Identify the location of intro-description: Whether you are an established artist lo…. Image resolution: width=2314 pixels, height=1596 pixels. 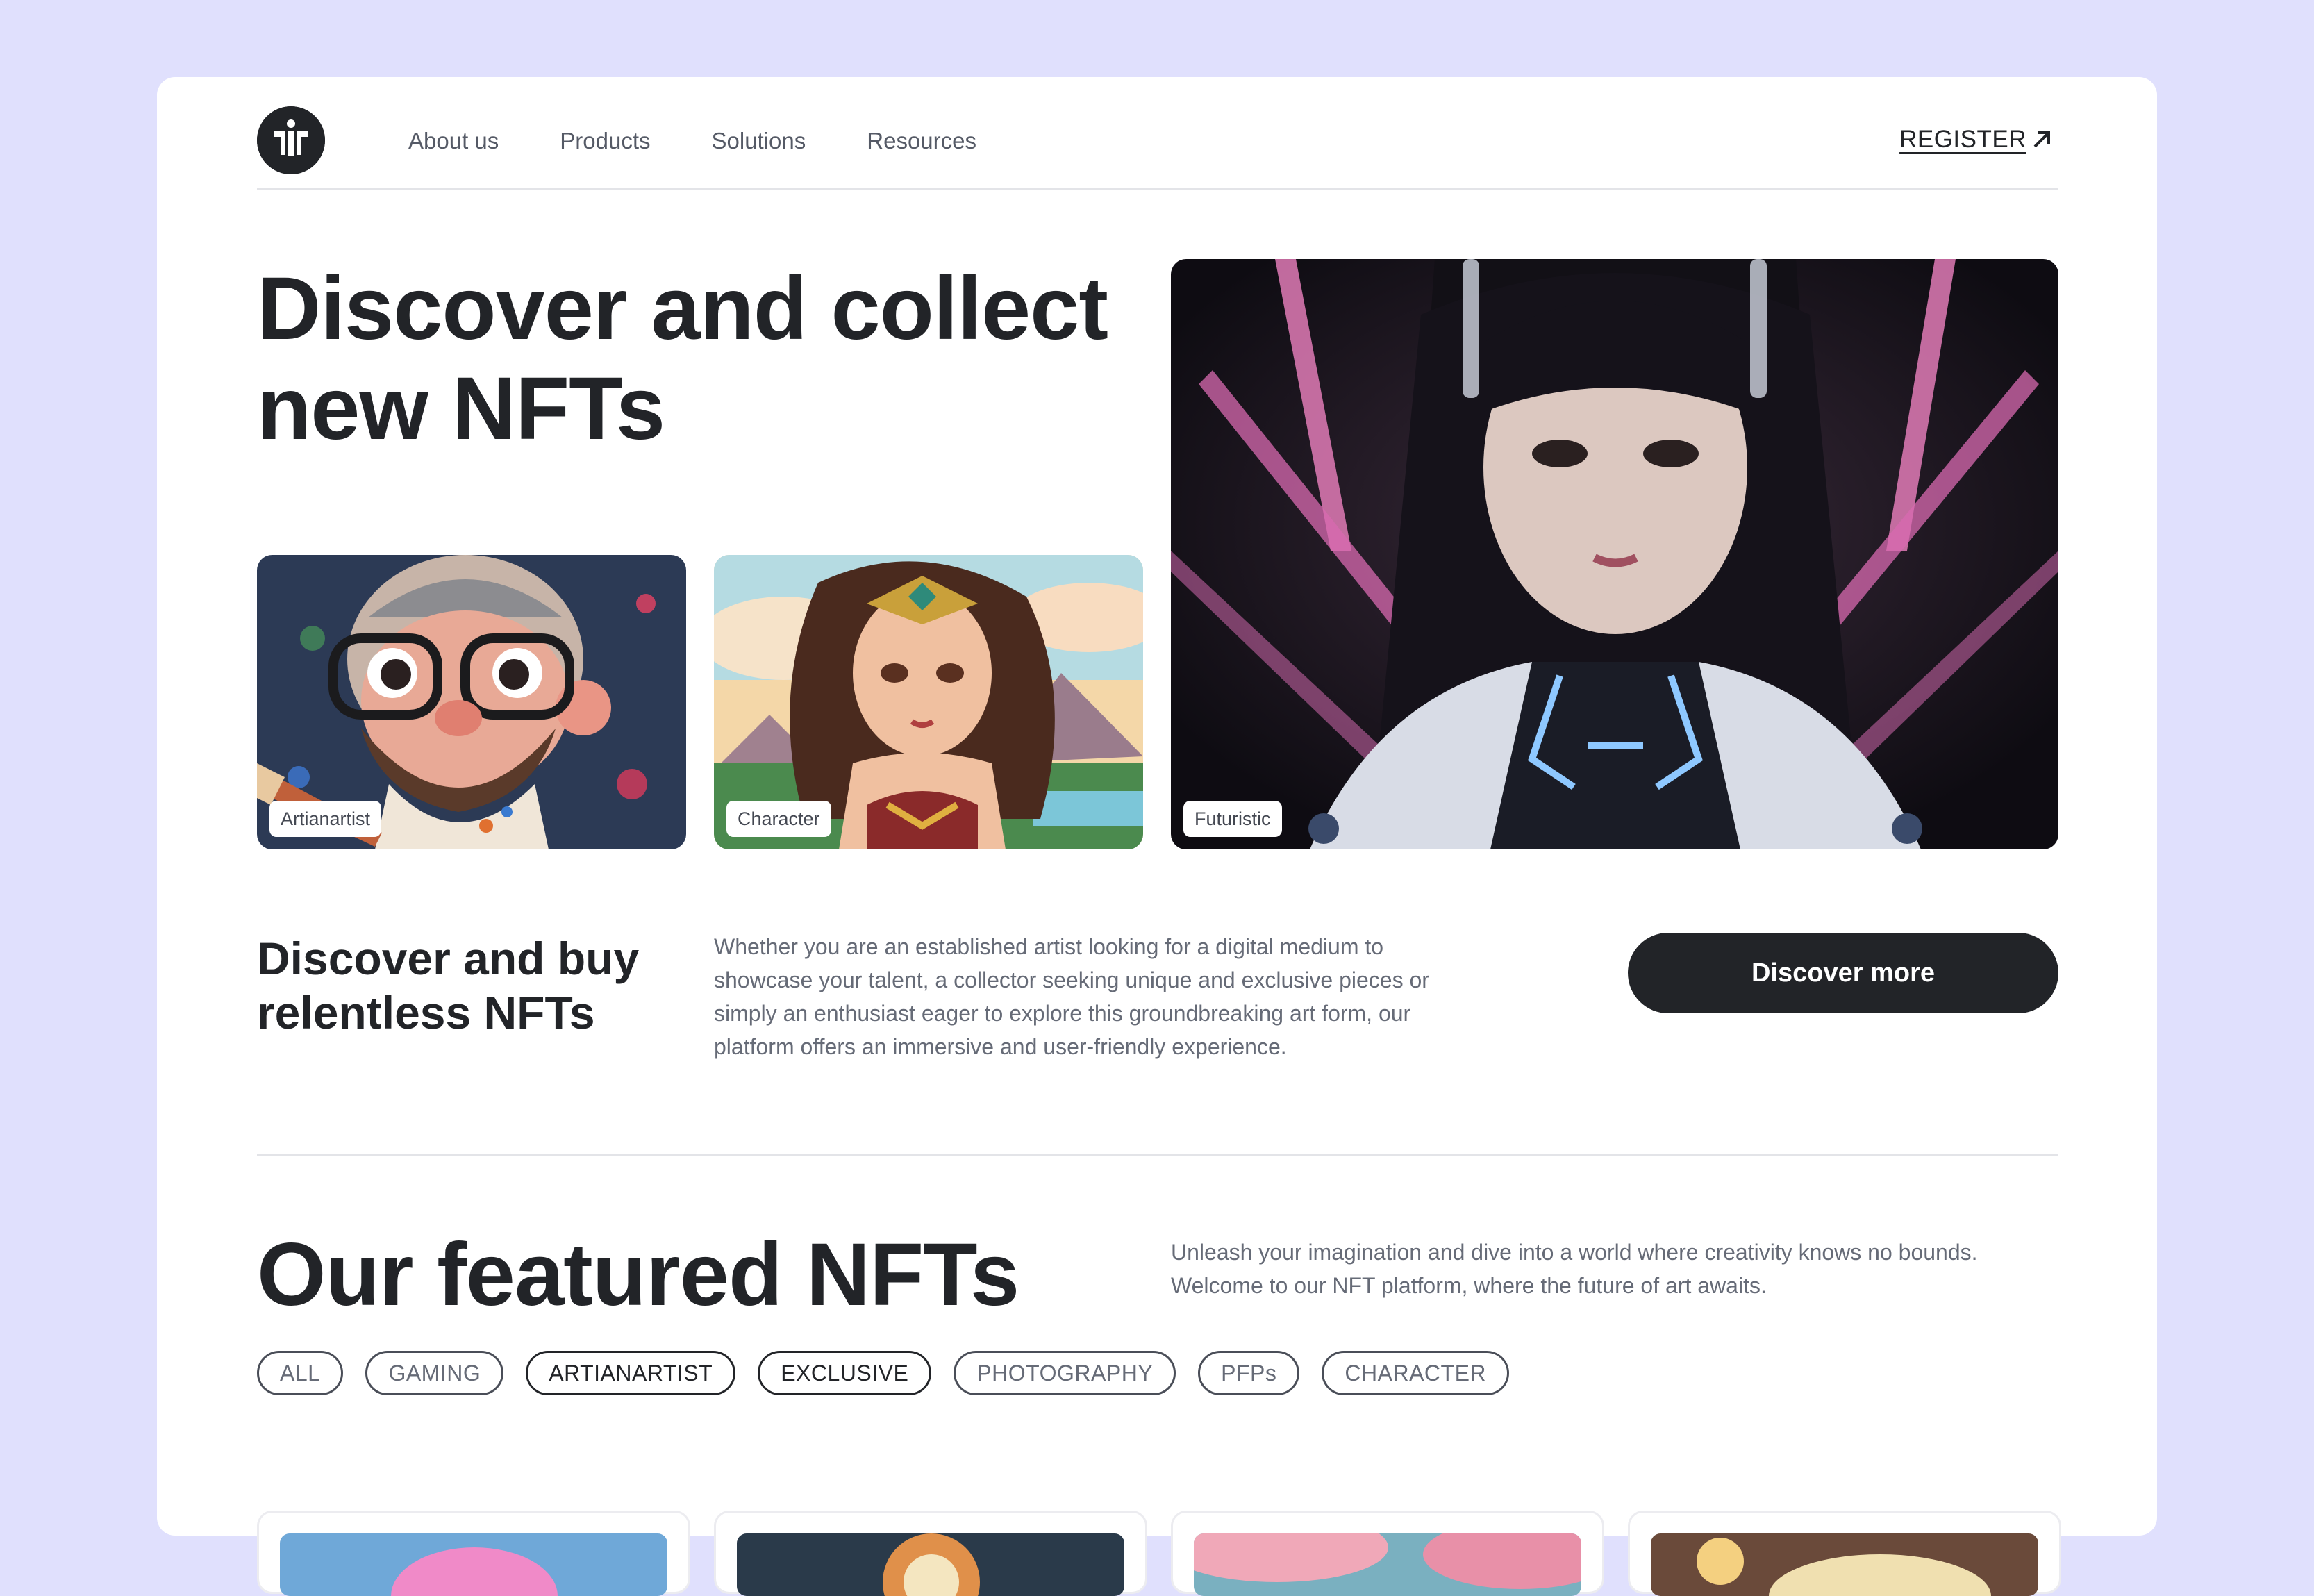
(1071, 997).